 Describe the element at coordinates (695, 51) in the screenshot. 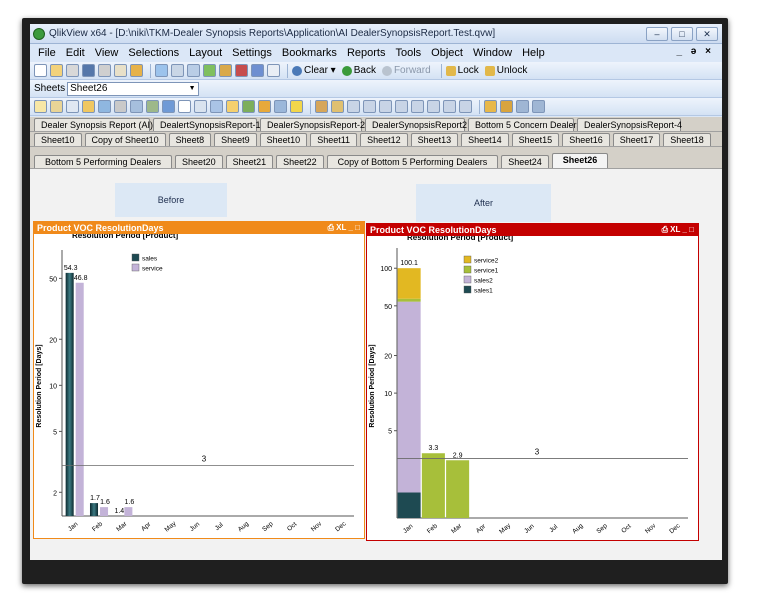

I see `document-window-controls: _ ə ×` at that location.